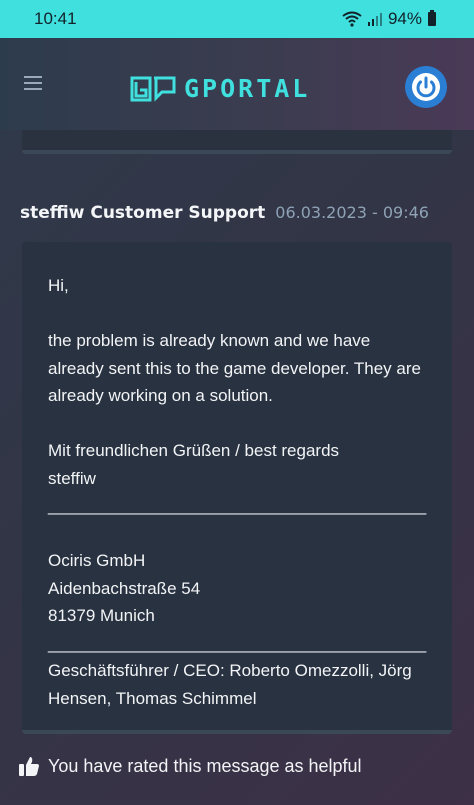 Image resolution: width=474 pixels, height=805 pixels. I want to click on status-bar: 10:41 94%, so click(237, 19).